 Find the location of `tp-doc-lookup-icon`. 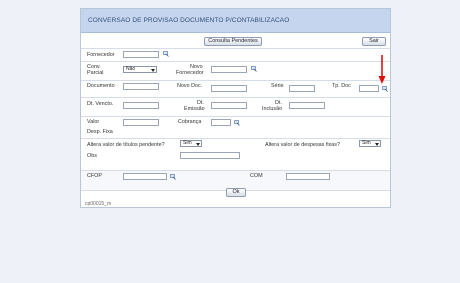

tp-doc-lookup-icon is located at coordinates (385, 89).